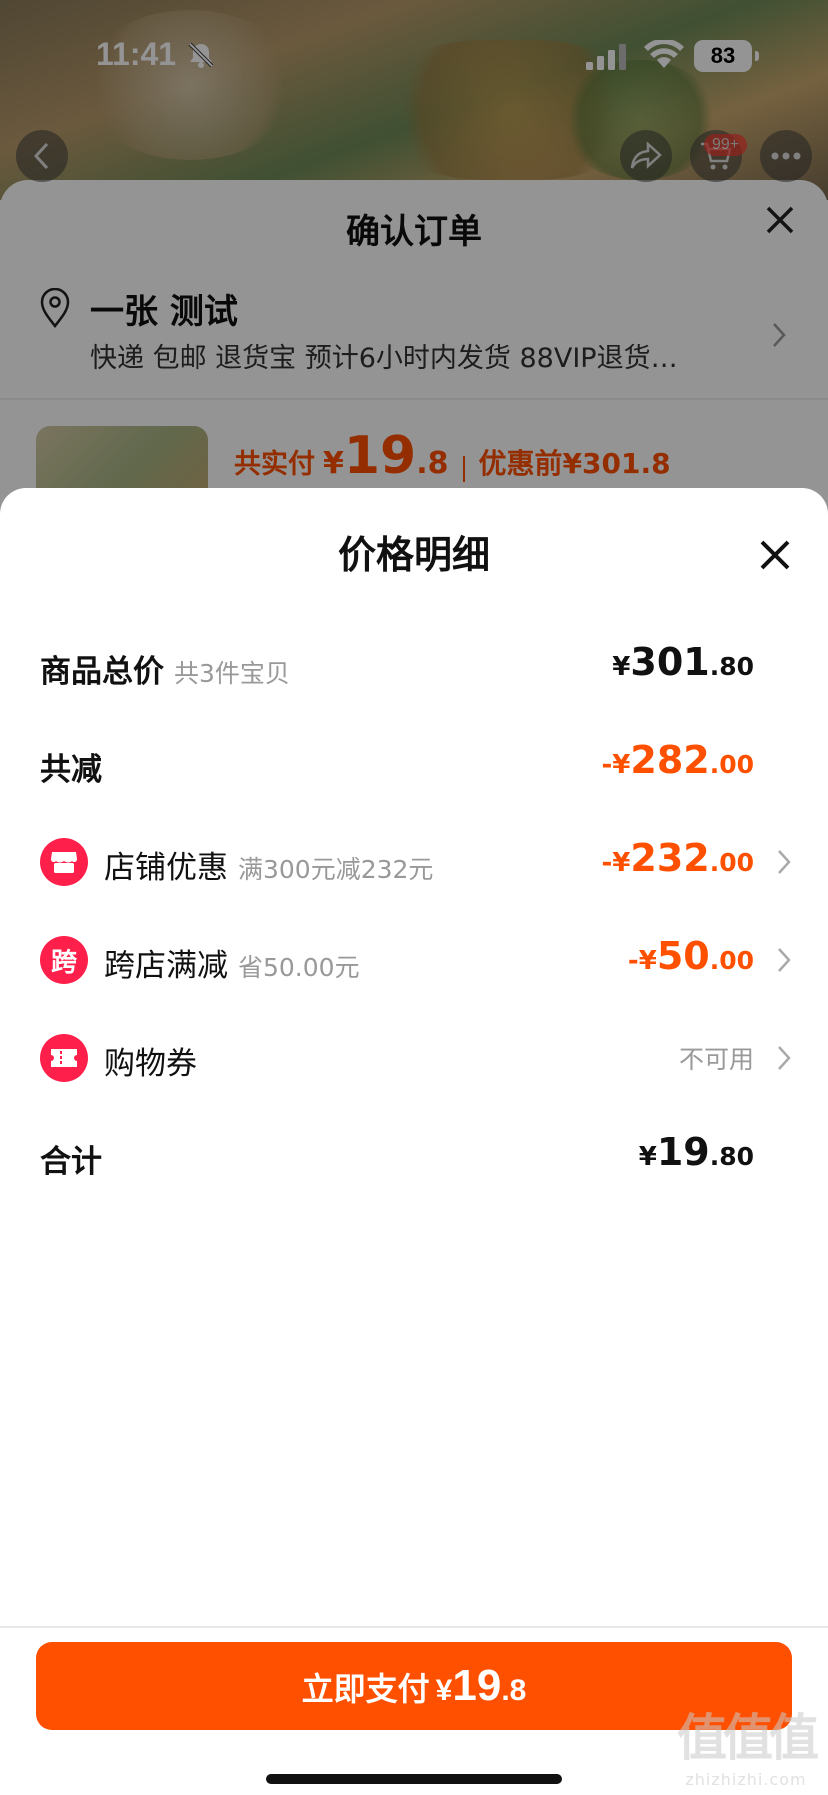  I want to click on total-value: ¥19.80, so click(696, 1152).